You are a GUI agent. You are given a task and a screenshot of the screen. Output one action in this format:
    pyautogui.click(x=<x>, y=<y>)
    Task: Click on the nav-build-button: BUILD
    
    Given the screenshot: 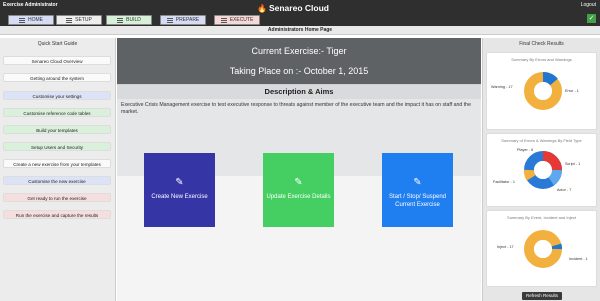 What is the action you would take?
    pyautogui.click(x=129, y=20)
    